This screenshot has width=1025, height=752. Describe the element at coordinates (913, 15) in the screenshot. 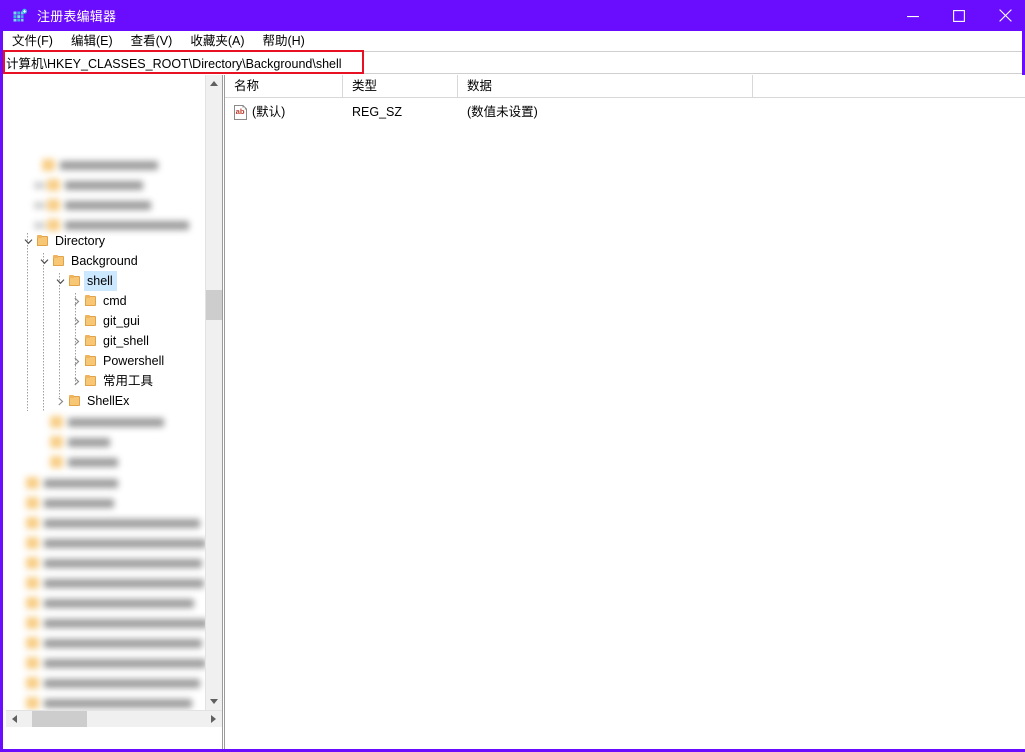

I see `minimize-button` at that location.